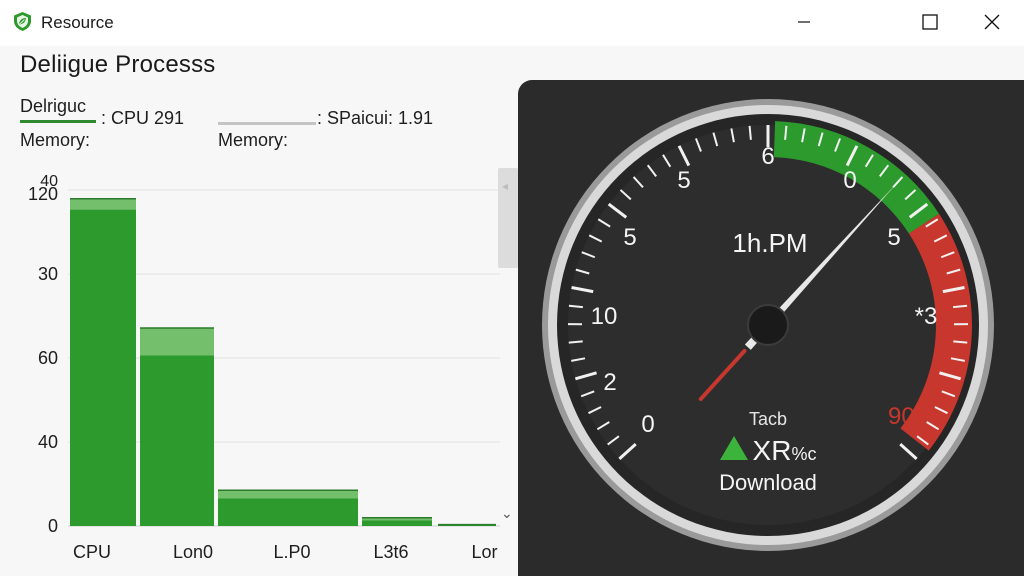 The height and width of the screenshot is (576, 1024). Describe the element at coordinates (485, 552) in the screenshot. I see `x-category-label: Lor B` at that location.